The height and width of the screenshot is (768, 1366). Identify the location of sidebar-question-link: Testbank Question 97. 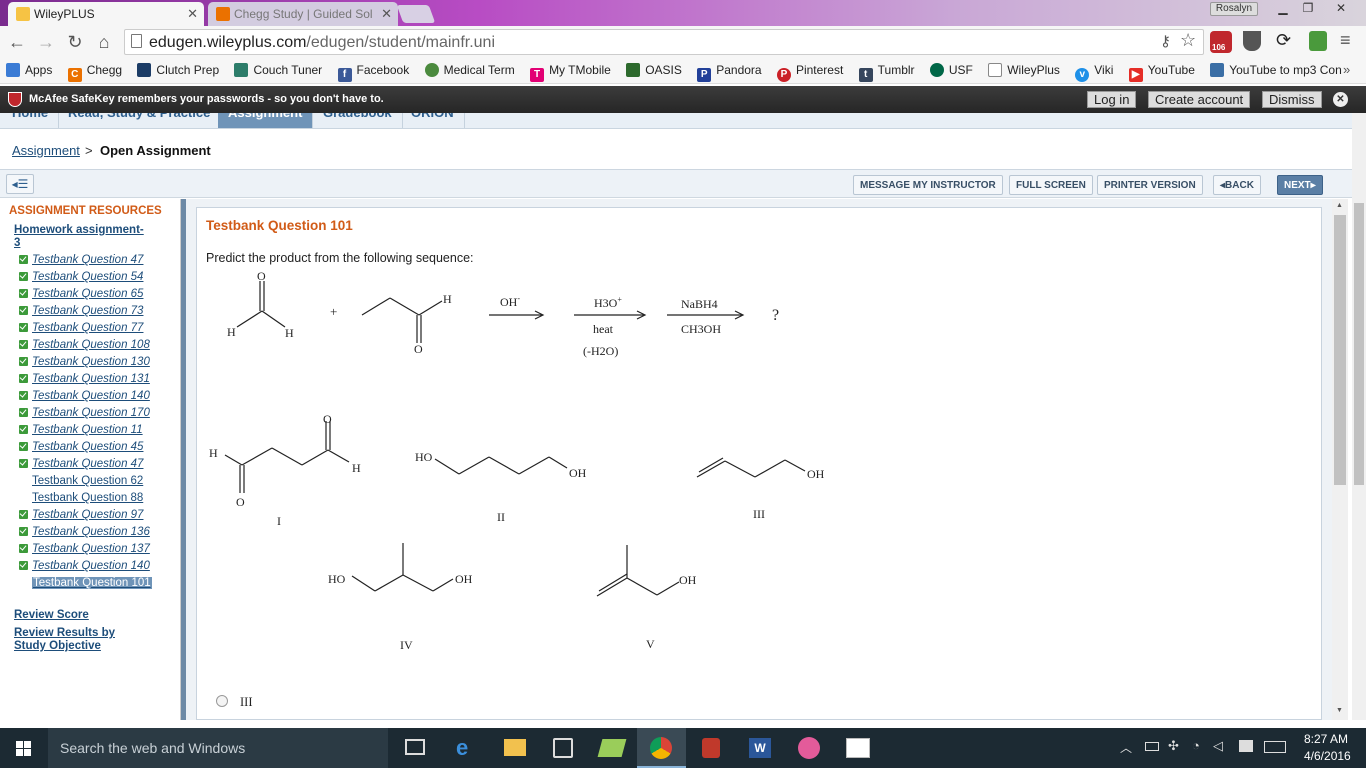
(81, 515).